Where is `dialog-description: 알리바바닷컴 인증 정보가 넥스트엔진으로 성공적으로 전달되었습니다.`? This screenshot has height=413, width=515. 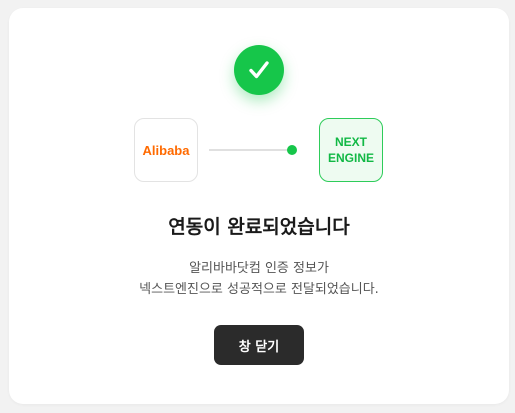
dialog-description: 알리바바닷컴 인증 정보가 넥스트엔진으로 성공적으로 전달되었습니다. is located at coordinates (259, 279).